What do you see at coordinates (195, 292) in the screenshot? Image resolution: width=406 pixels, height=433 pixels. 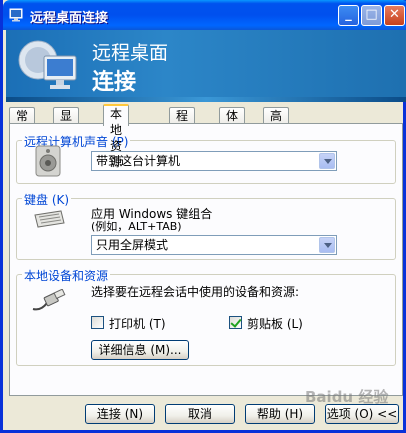 I see `devices-description: 选择要在远程会话中使用的设备和资源:` at bounding box center [195, 292].